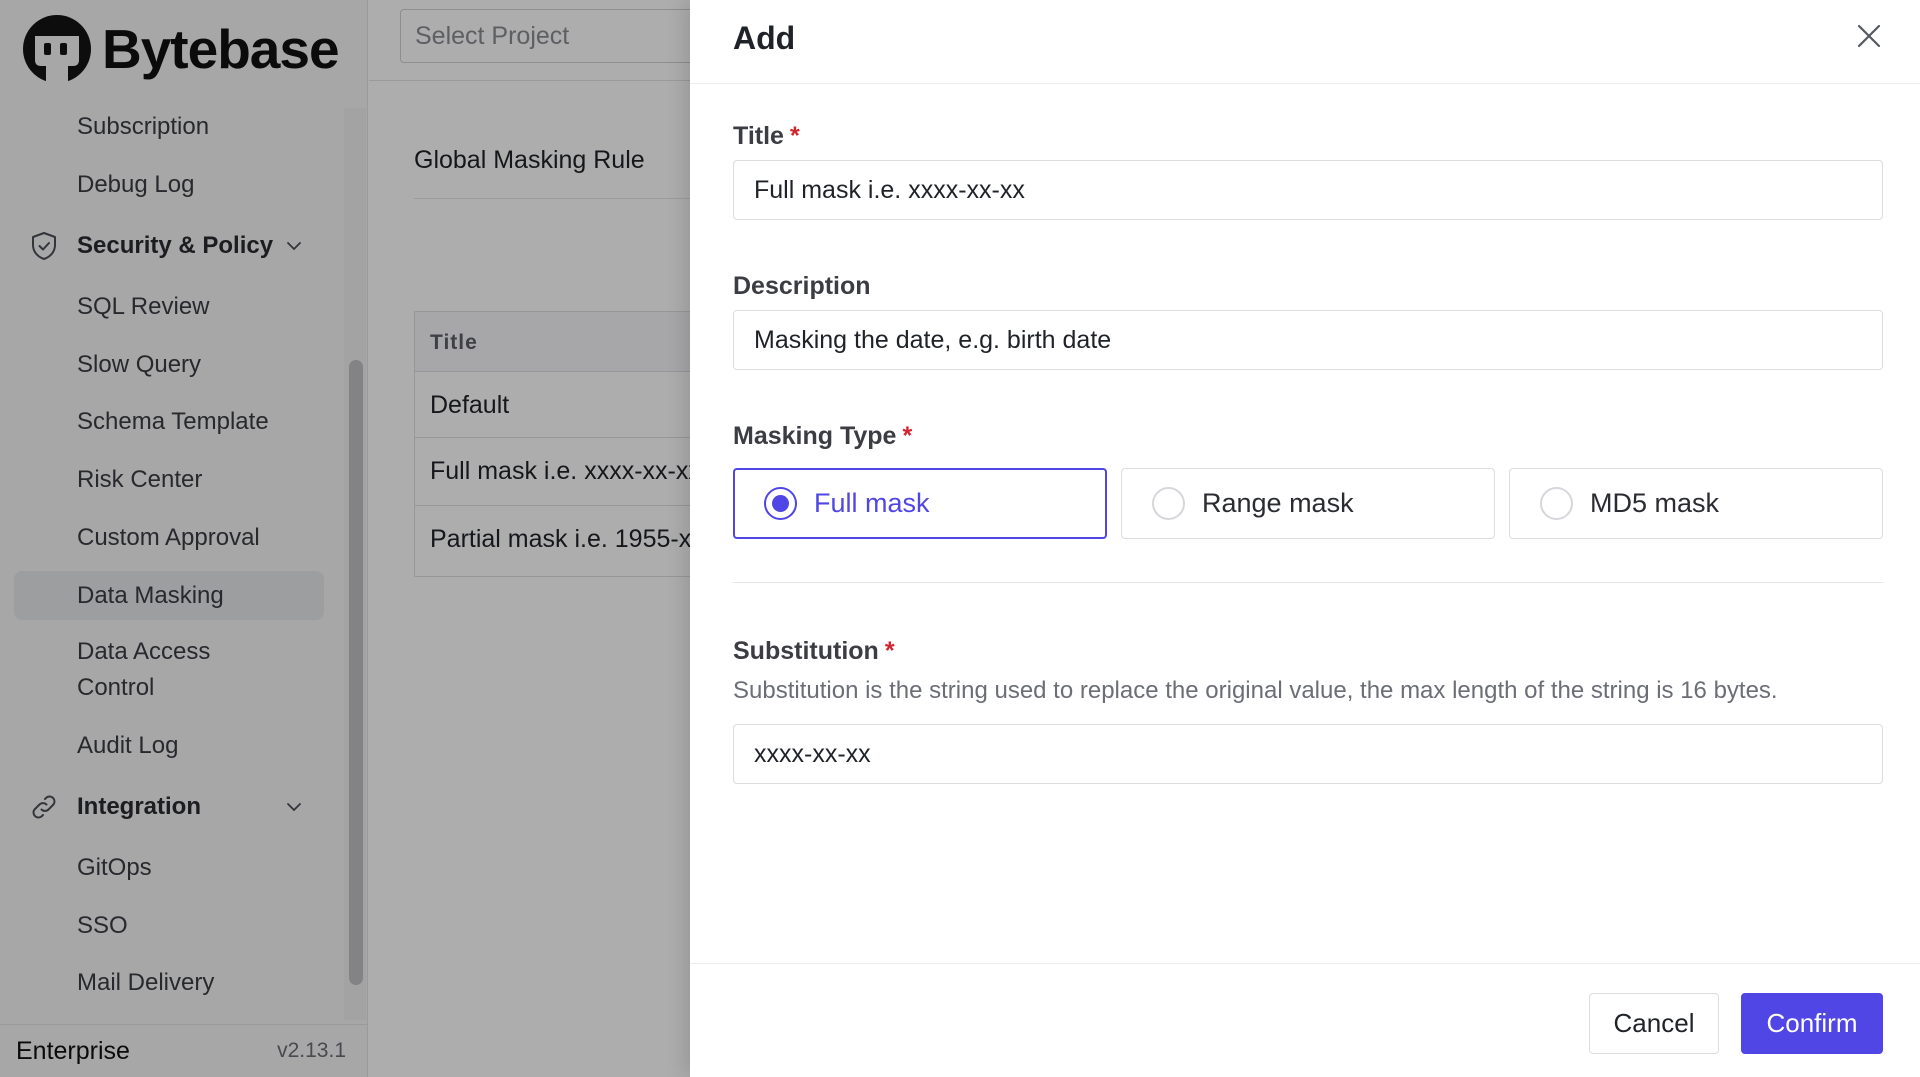  What do you see at coordinates (1308, 340) in the screenshot?
I see `description-input` at bounding box center [1308, 340].